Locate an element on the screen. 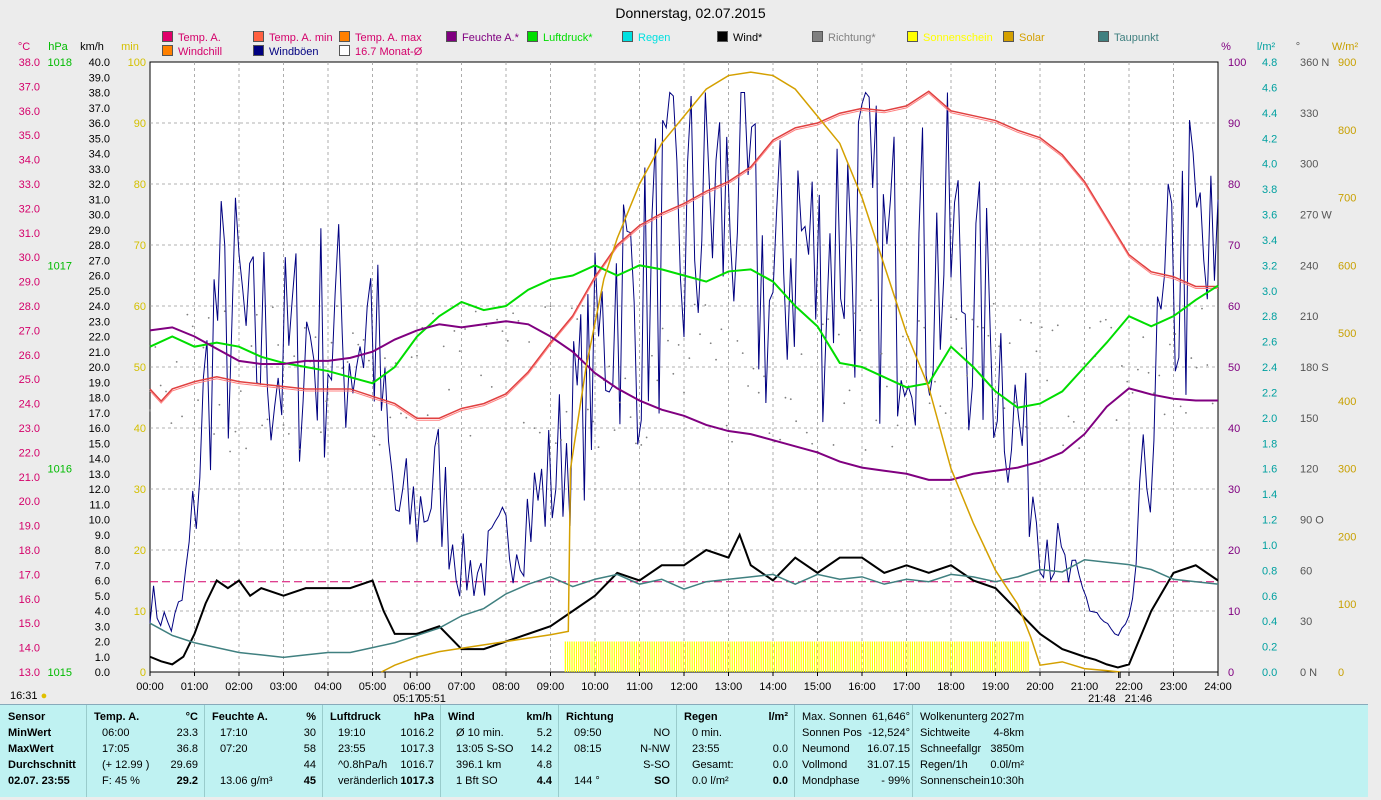 The height and width of the screenshot is (800, 1381). x-tick-label: 16:00 is located at coordinates (862, 687).